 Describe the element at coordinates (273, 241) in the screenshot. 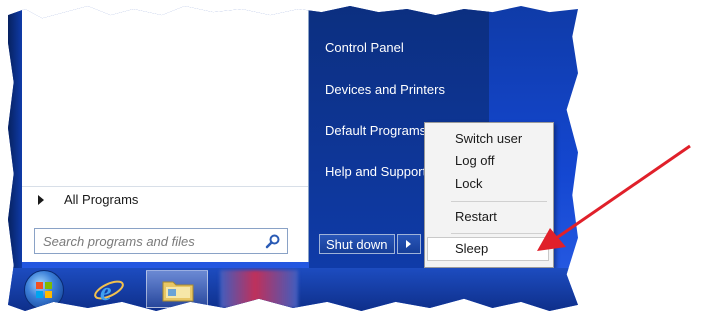

I see `search-icon` at that location.